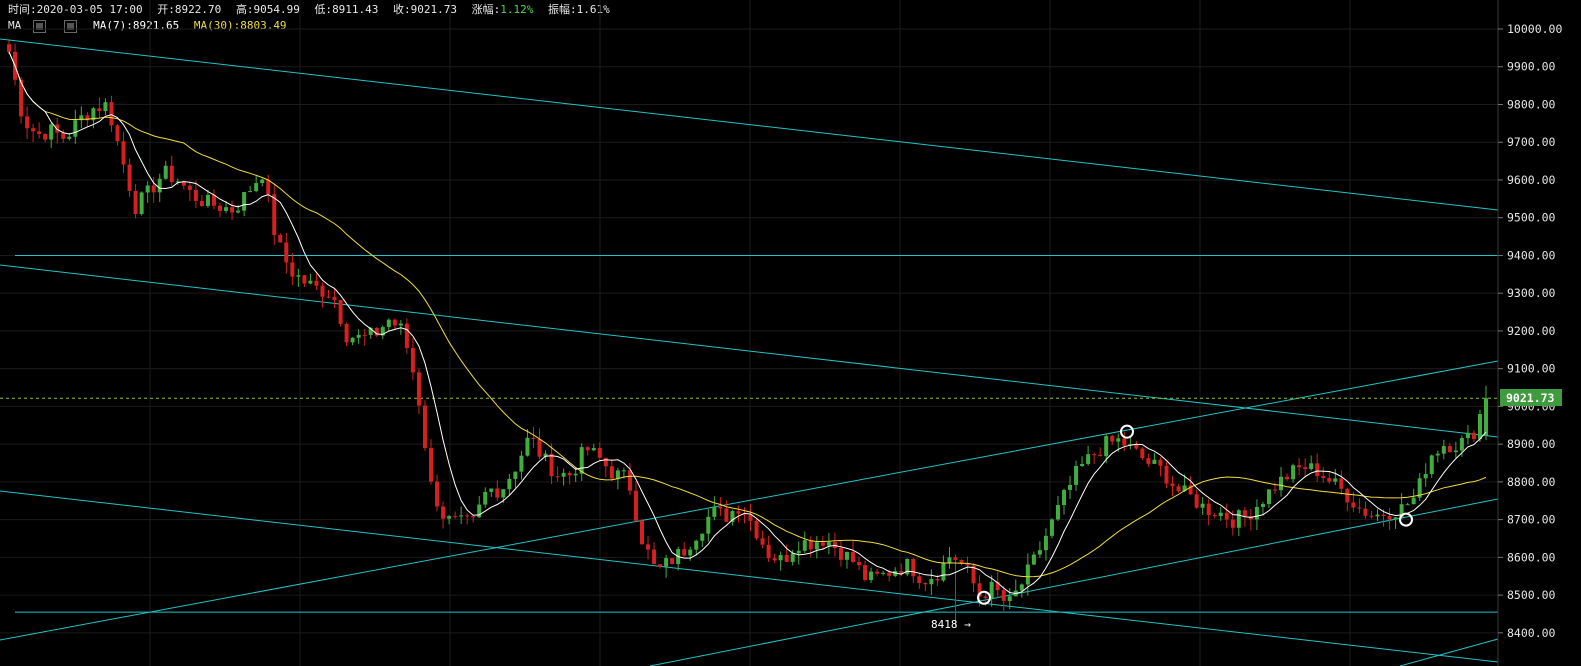  I want to click on low-price-annotation: 8418 →, so click(951, 624).